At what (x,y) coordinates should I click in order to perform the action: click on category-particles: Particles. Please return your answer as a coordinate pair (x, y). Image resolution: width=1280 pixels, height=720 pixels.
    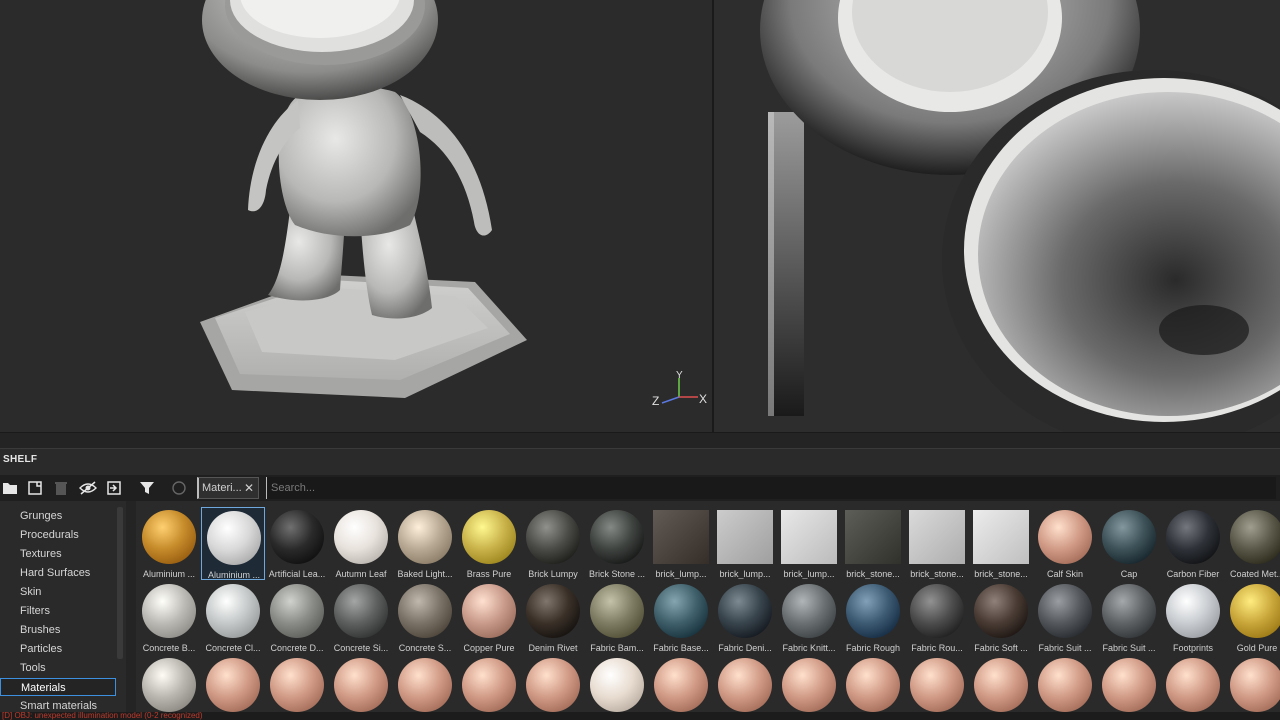
    Looking at the image, I should click on (58, 649).